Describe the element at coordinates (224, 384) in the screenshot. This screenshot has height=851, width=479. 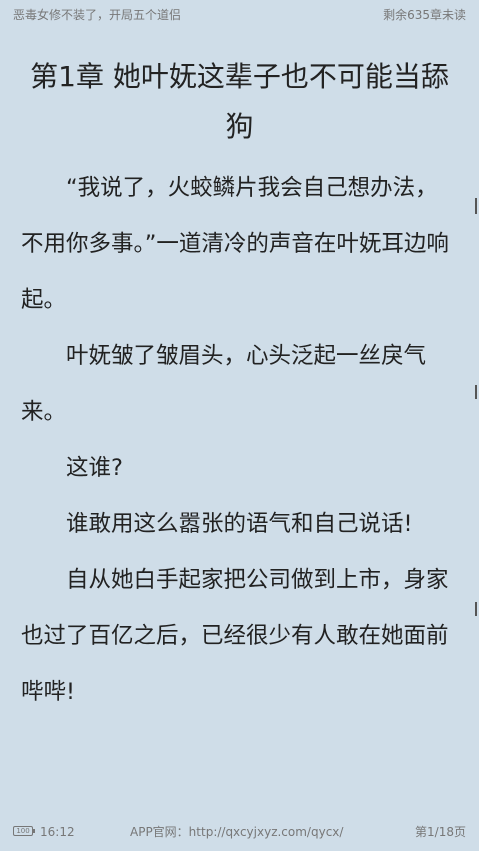
I see `paragraph: 叶妩皱了皱眉头，心头泛起一丝戾气来。` at that location.